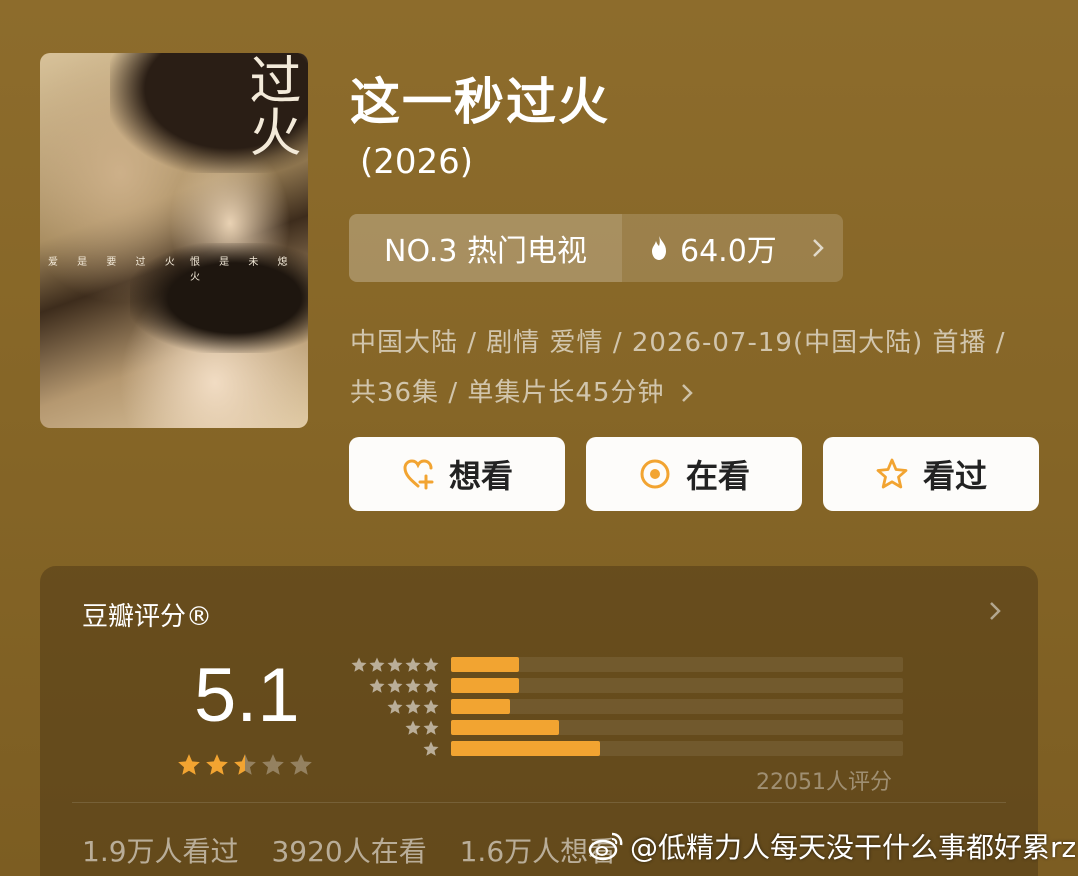 This screenshot has height=876, width=1078. I want to click on distribution-bar-4-star, so click(485, 685).